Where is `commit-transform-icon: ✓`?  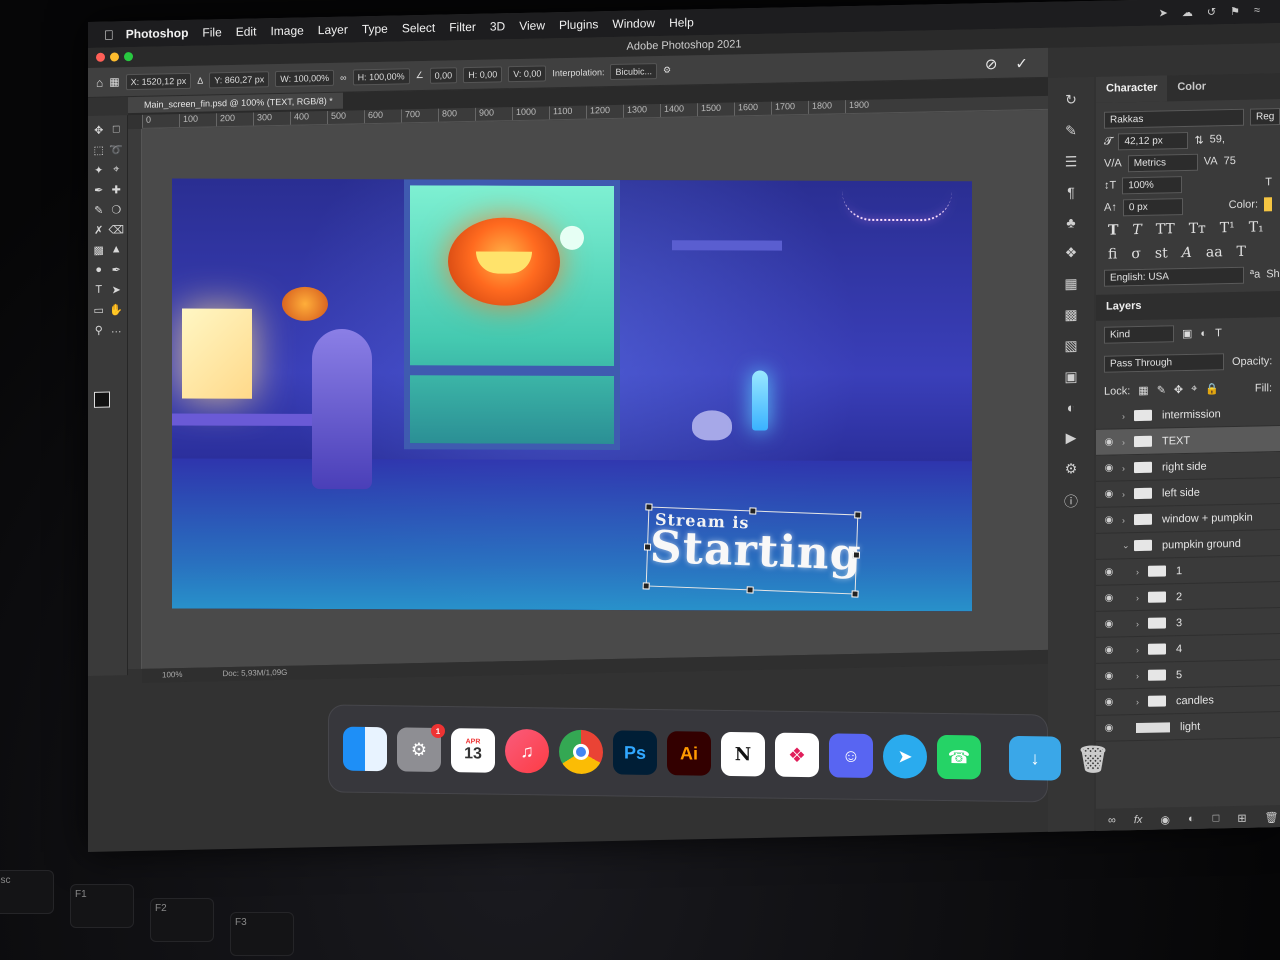
commit-transform-icon: ✓ is located at coordinates (1021, 63).